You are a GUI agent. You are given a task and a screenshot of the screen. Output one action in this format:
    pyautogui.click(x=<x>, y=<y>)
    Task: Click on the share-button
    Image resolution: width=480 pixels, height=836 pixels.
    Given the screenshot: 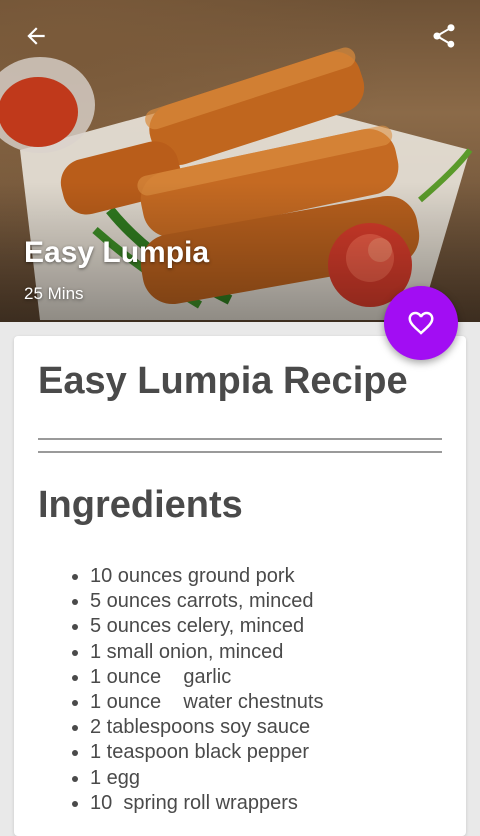 What is the action you would take?
    pyautogui.click(x=444, y=36)
    